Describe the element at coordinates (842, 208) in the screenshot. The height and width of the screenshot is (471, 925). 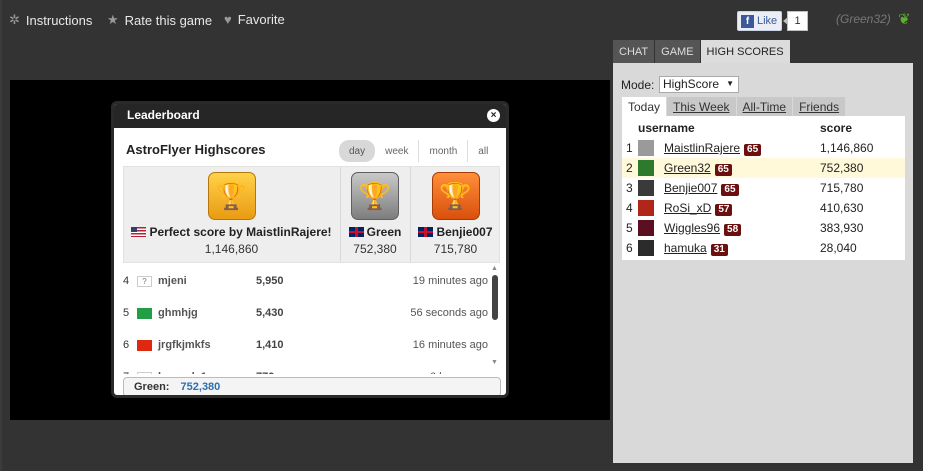
I see `row-score: 410,630` at that location.